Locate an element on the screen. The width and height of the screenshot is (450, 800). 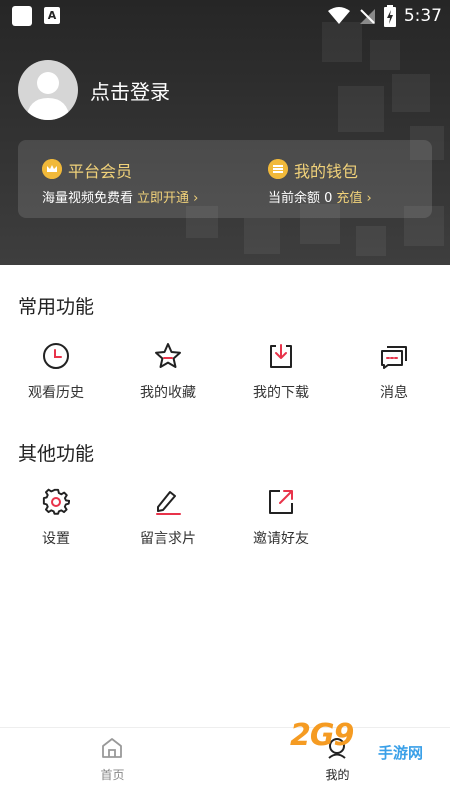
clock-icon is located at coordinates (56, 356).